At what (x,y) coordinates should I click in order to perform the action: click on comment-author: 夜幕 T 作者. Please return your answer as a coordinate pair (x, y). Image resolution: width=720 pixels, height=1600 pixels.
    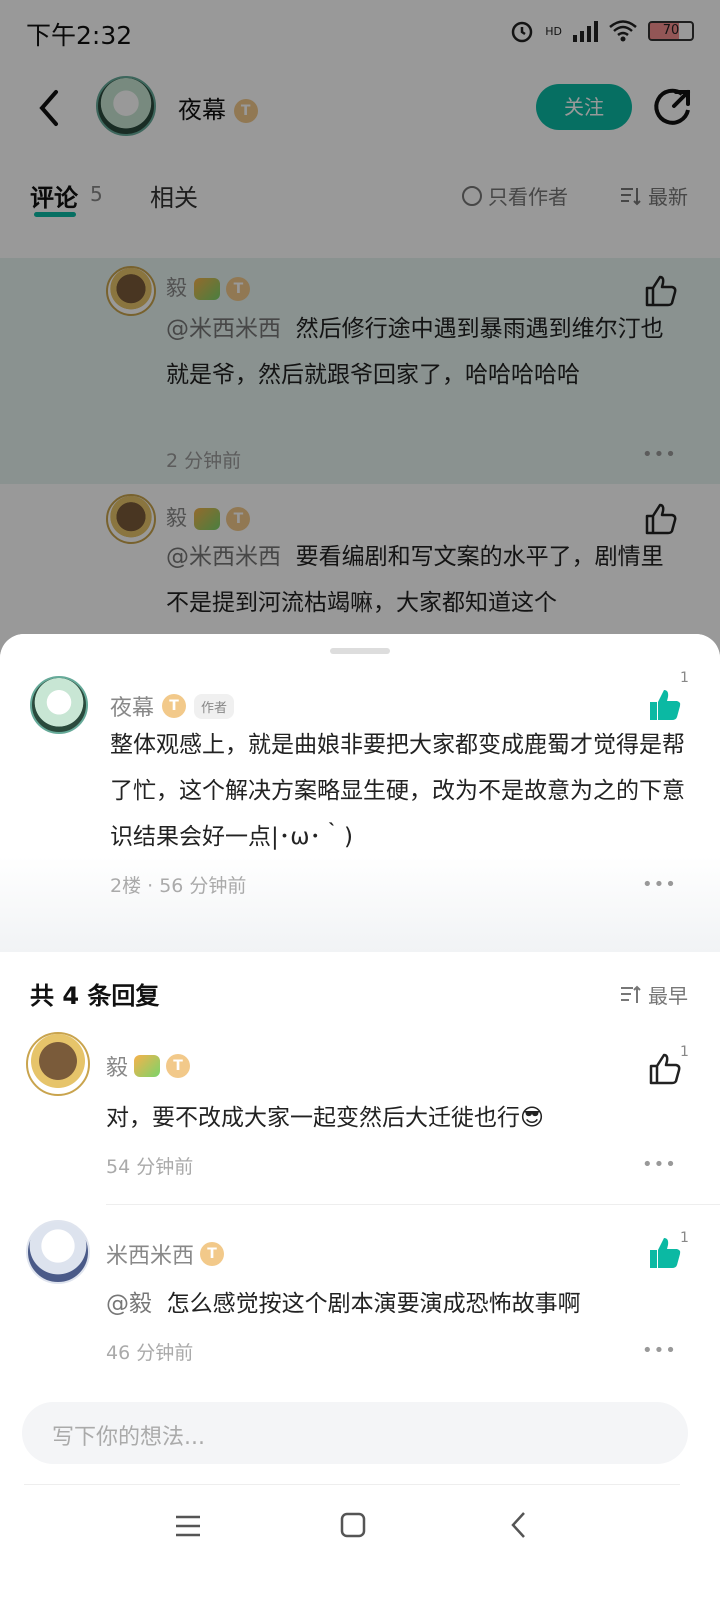
    Looking at the image, I should click on (172, 706).